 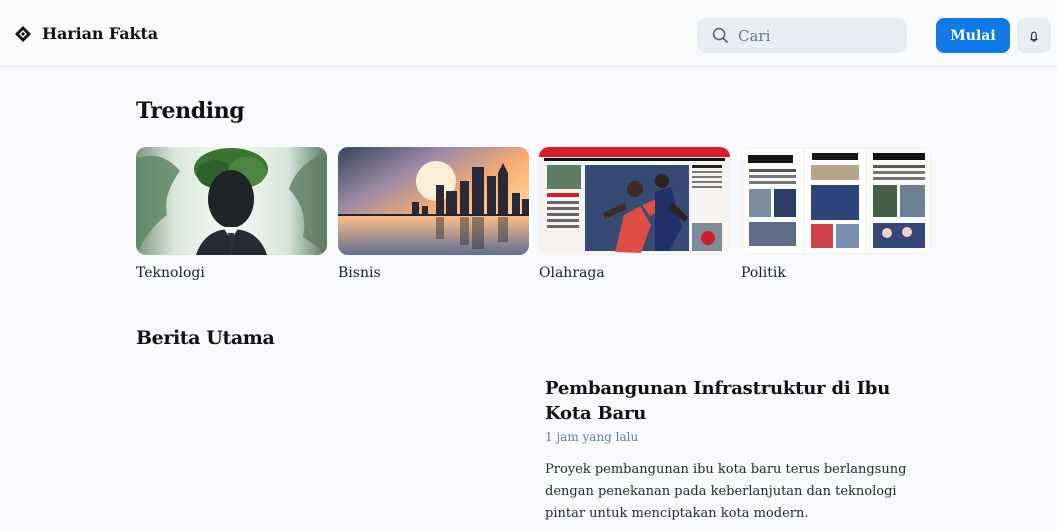 What do you see at coordinates (231, 201) in the screenshot?
I see `technology-thumbnail` at bounding box center [231, 201].